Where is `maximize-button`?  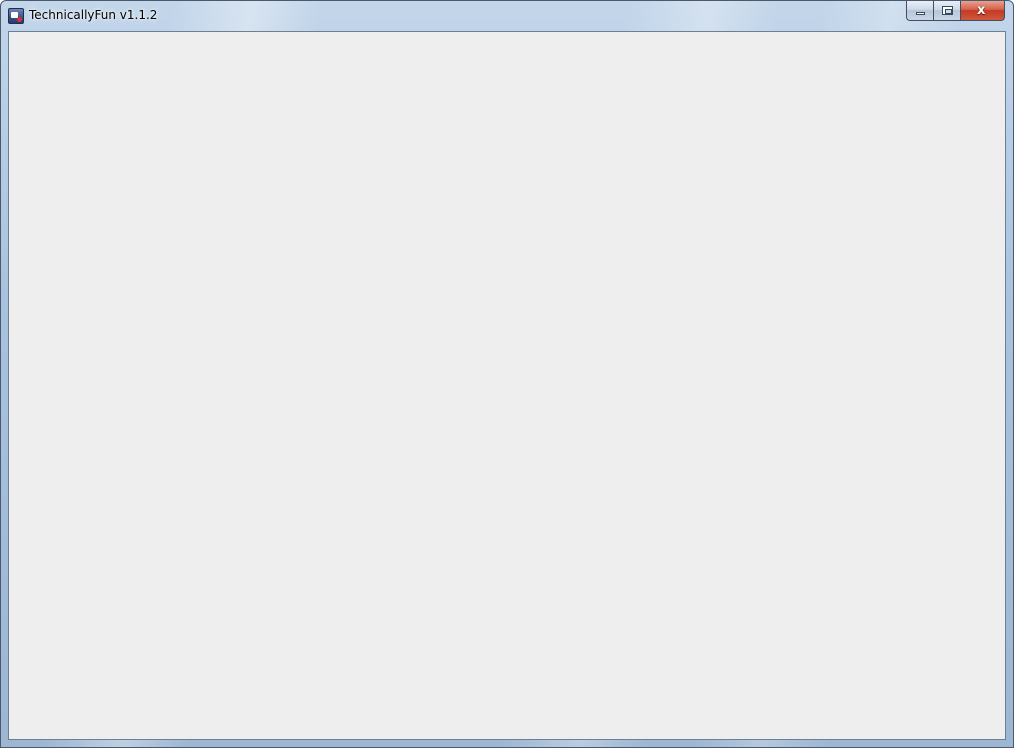 maximize-button is located at coordinates (946, 11).